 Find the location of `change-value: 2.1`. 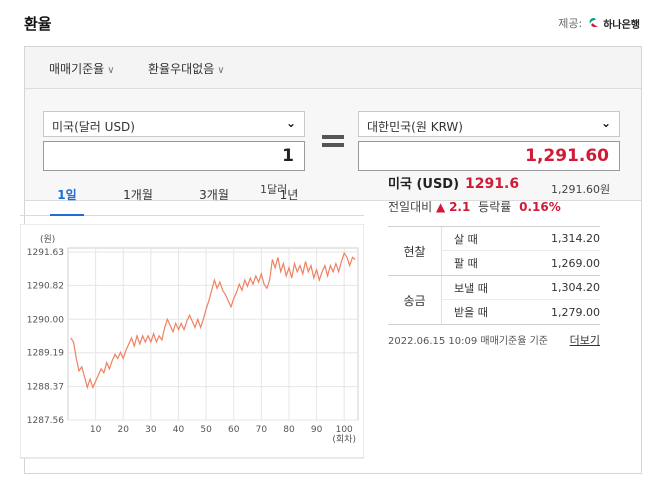

change-value: 2.1 is located at coordinates (460, 207).